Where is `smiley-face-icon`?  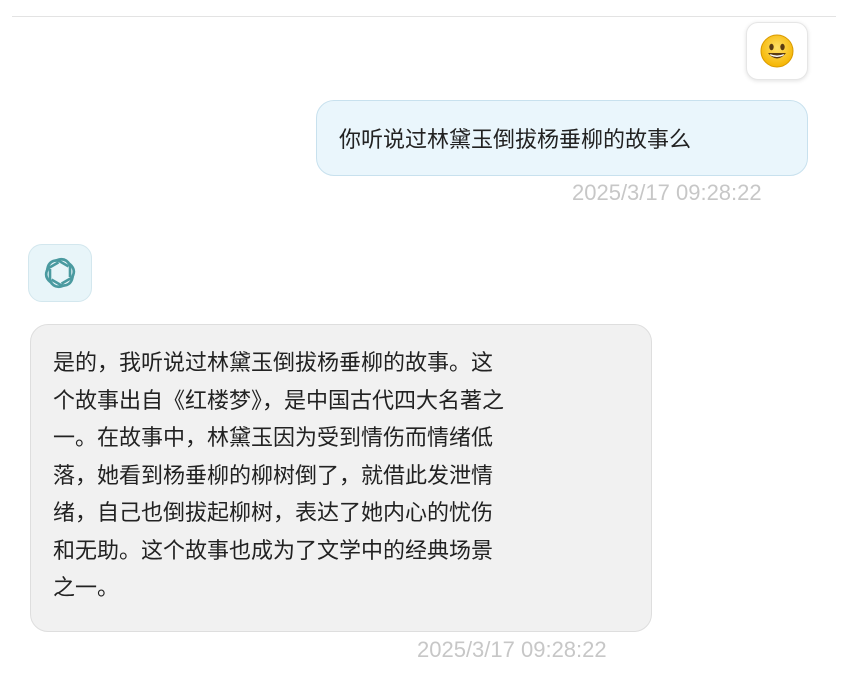 smiley-face-icon is located at coordinates (777, 51).